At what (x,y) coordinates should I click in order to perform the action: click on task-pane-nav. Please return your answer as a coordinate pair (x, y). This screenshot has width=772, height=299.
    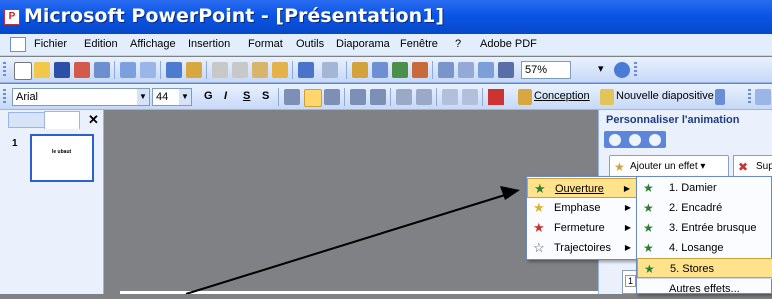
    Looking at the image, I should click on (635, 139).